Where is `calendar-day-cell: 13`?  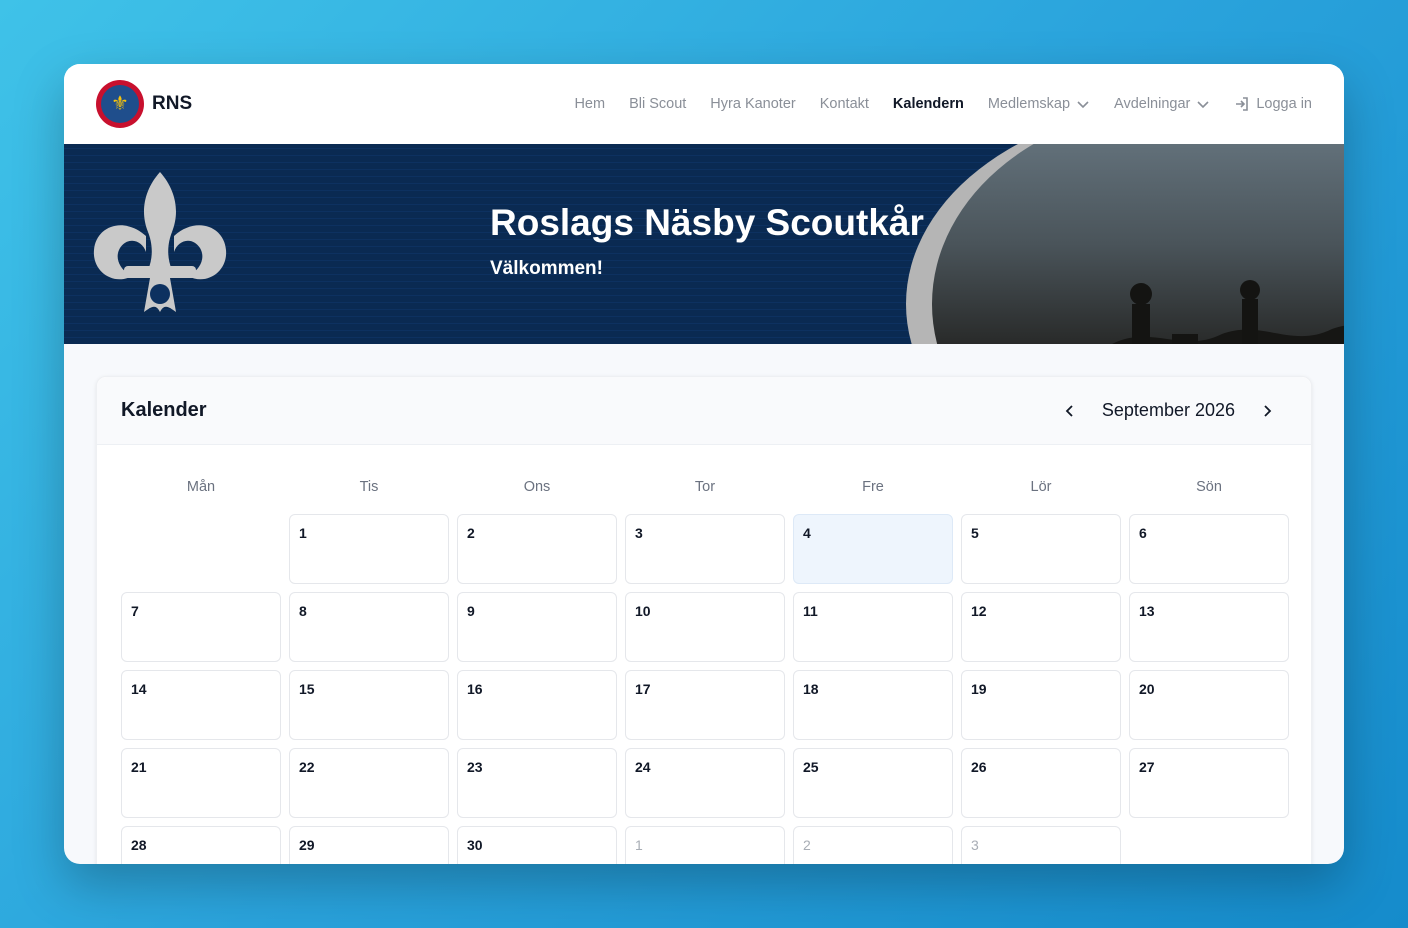 calendar-day-cell: 13 is located at coordinates (1209, 627).